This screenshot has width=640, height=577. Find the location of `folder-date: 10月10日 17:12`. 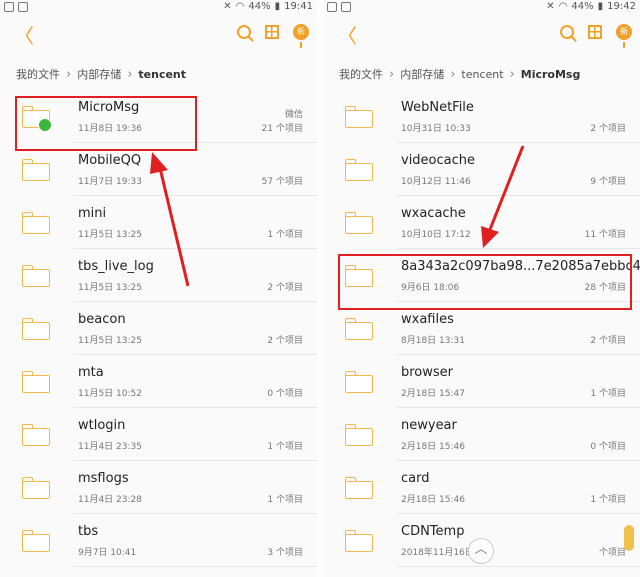

folder-date: 10月10日 17:12 is located at coordinates (436, 235).